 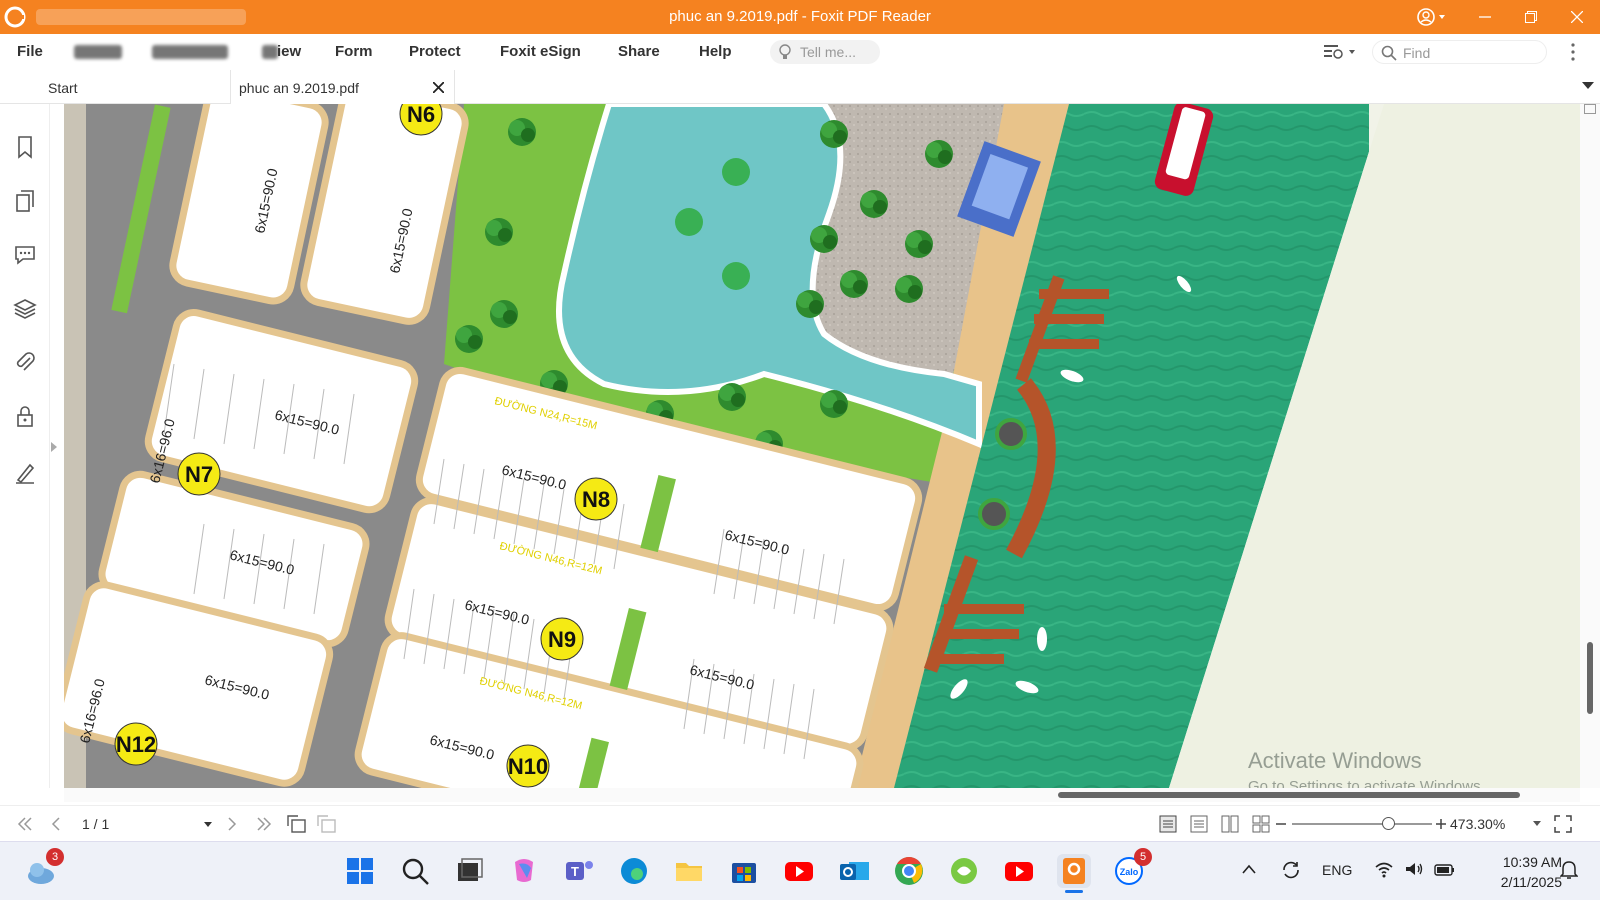 I want to click on watermark-title: Activate Windows, so click(x=1335, y=760).